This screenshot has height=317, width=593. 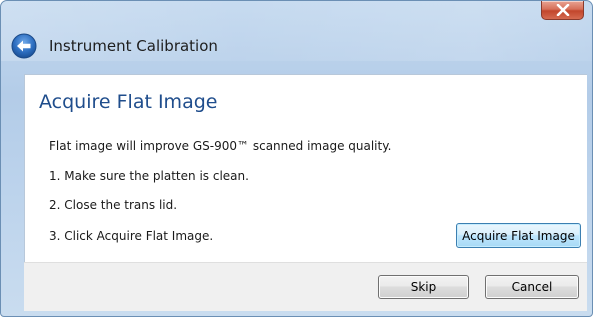 I want to click on close-x-icon, so click(x=562, y=10).